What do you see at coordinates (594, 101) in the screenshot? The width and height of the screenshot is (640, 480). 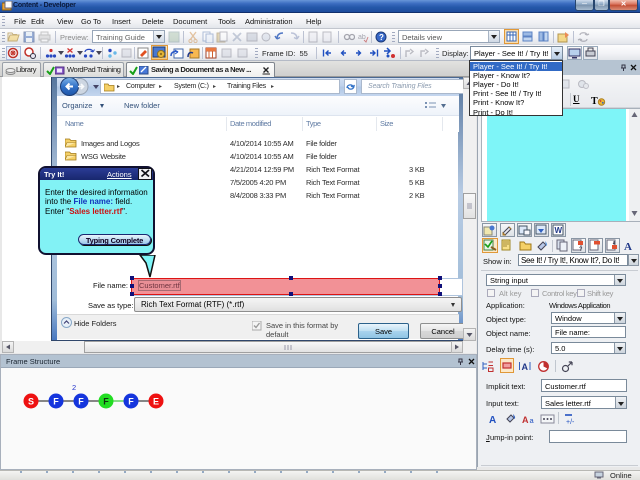 I see `svg-text: T` at bounding box center [594, 101].